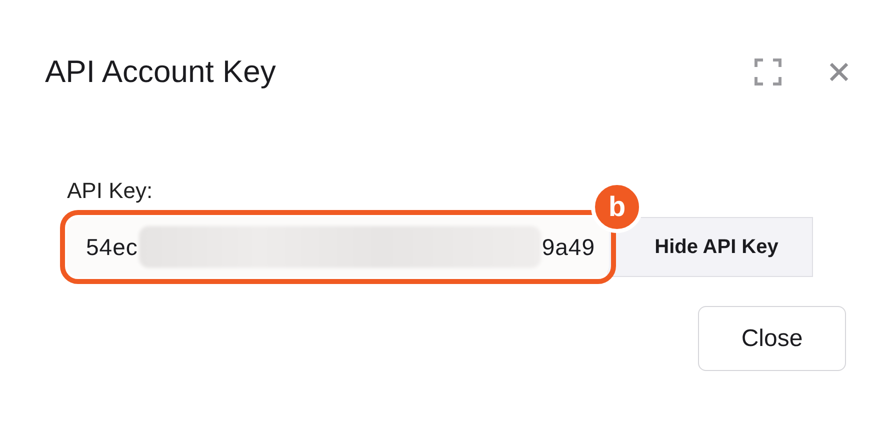 The width and height of the screenshot is (892, 442). I want to click on field-label: API Key:, so click(110, 191).